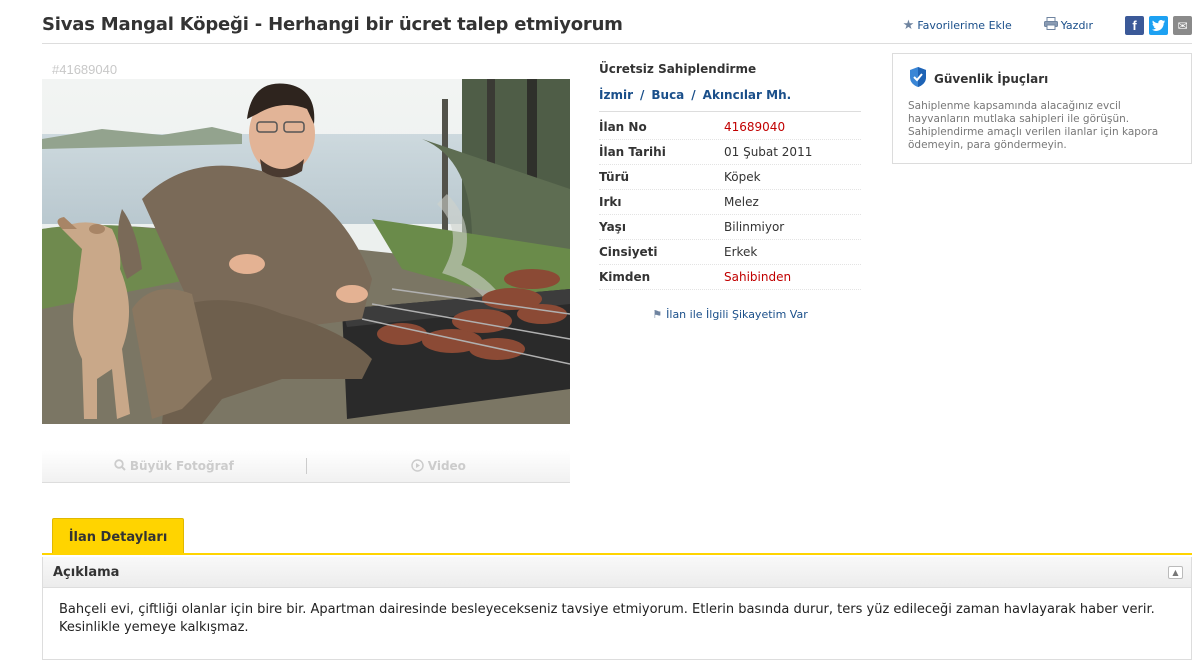 The image size is (1202, 670). I want to click on info-row: Yaşı Bilinmiyor, so click(730, 227).